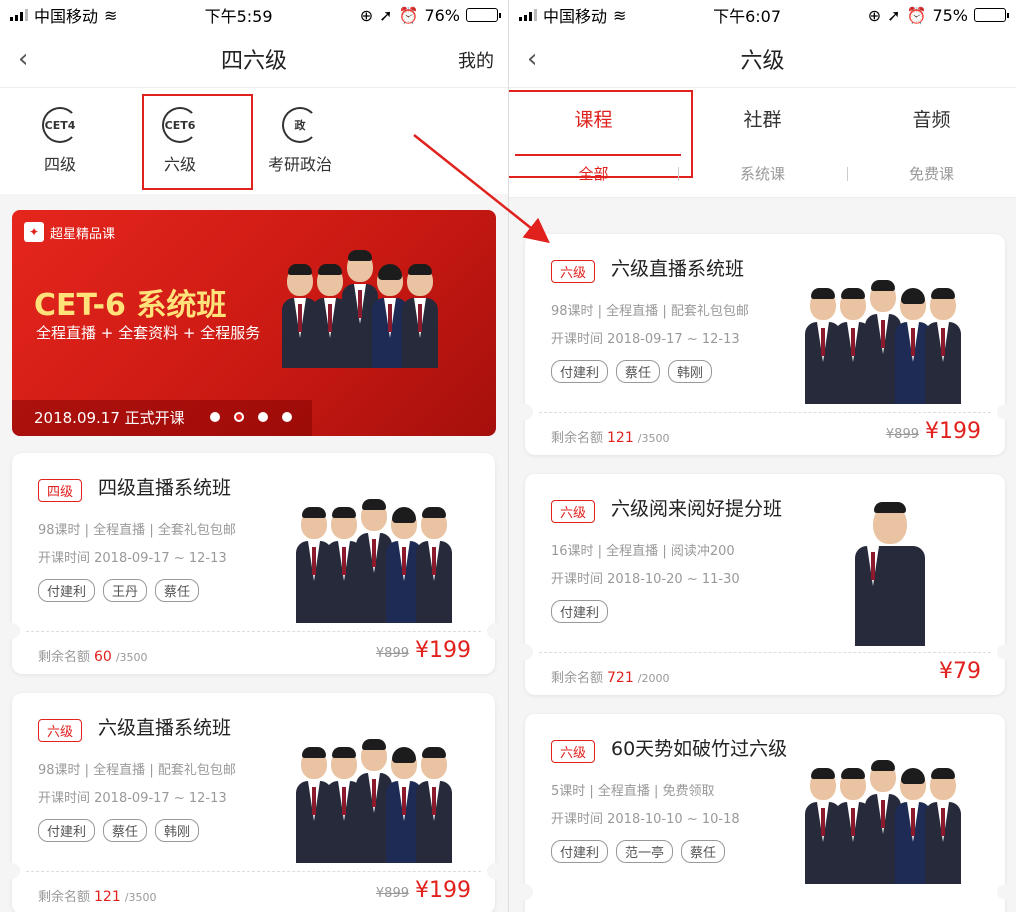 Image resolution: width=1016 pixels, height=912 pixels. Describe the element at coordinates (931, 178) in the screenshot. I see `subtab-free: 免费课` at that location.